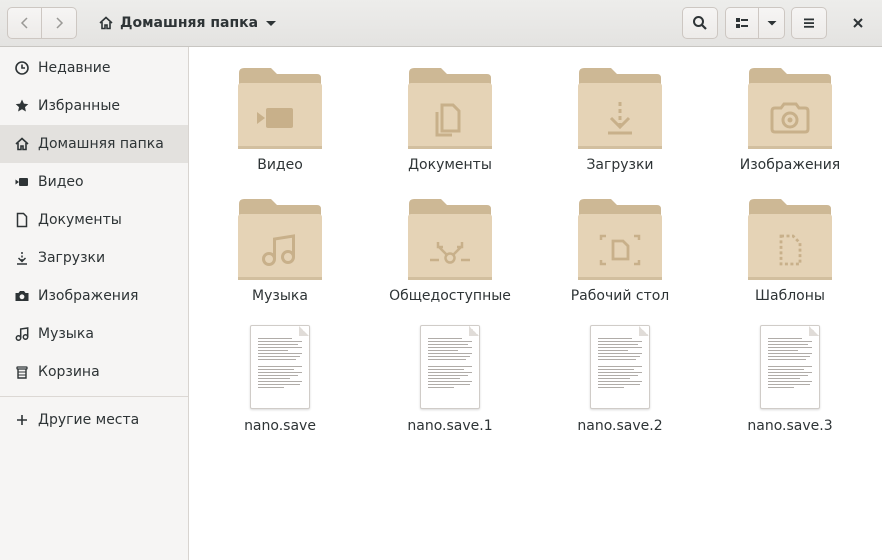 The image size is (882, 560). What do you see at coordinates (620, 165) in the screenshot?
I see `file-name: Загрузки` at bounding box center [620, 165].